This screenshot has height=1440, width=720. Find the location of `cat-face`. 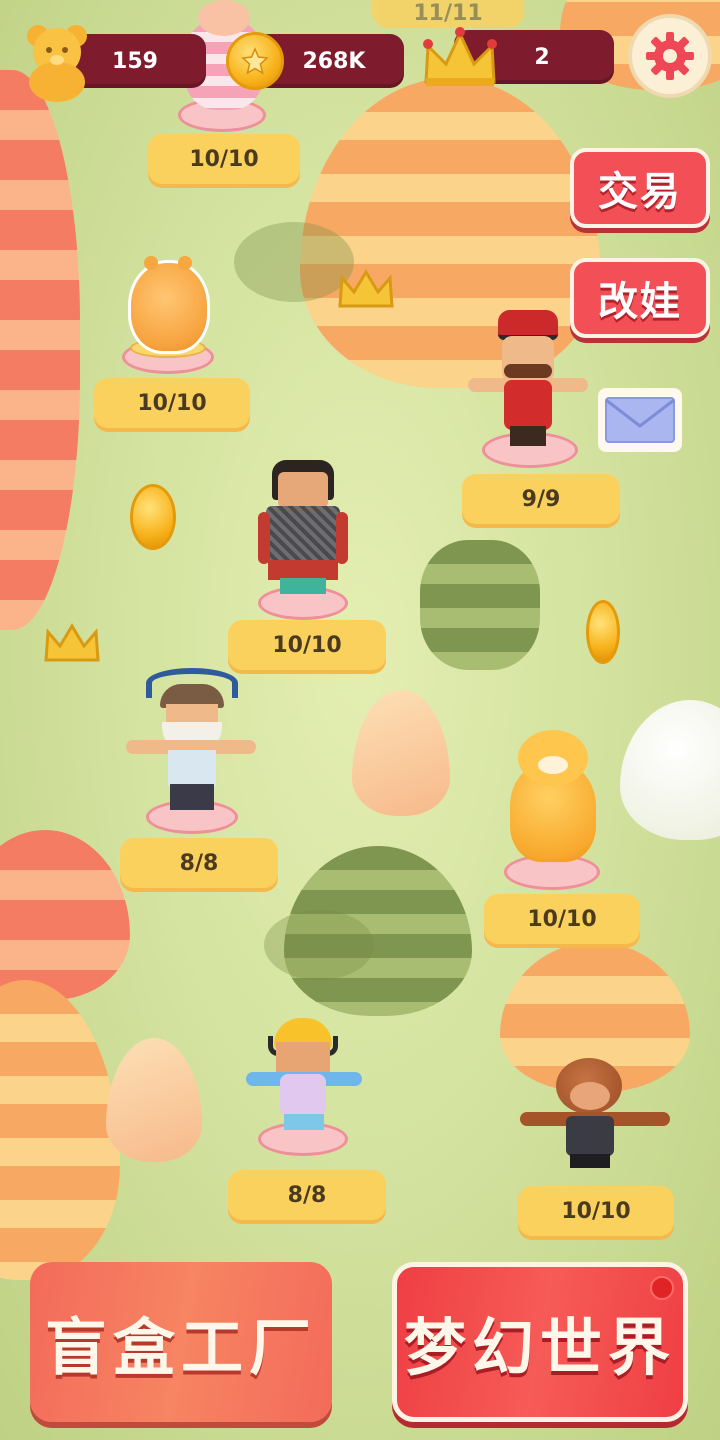

cat-face is located at coordinates (553, 765).